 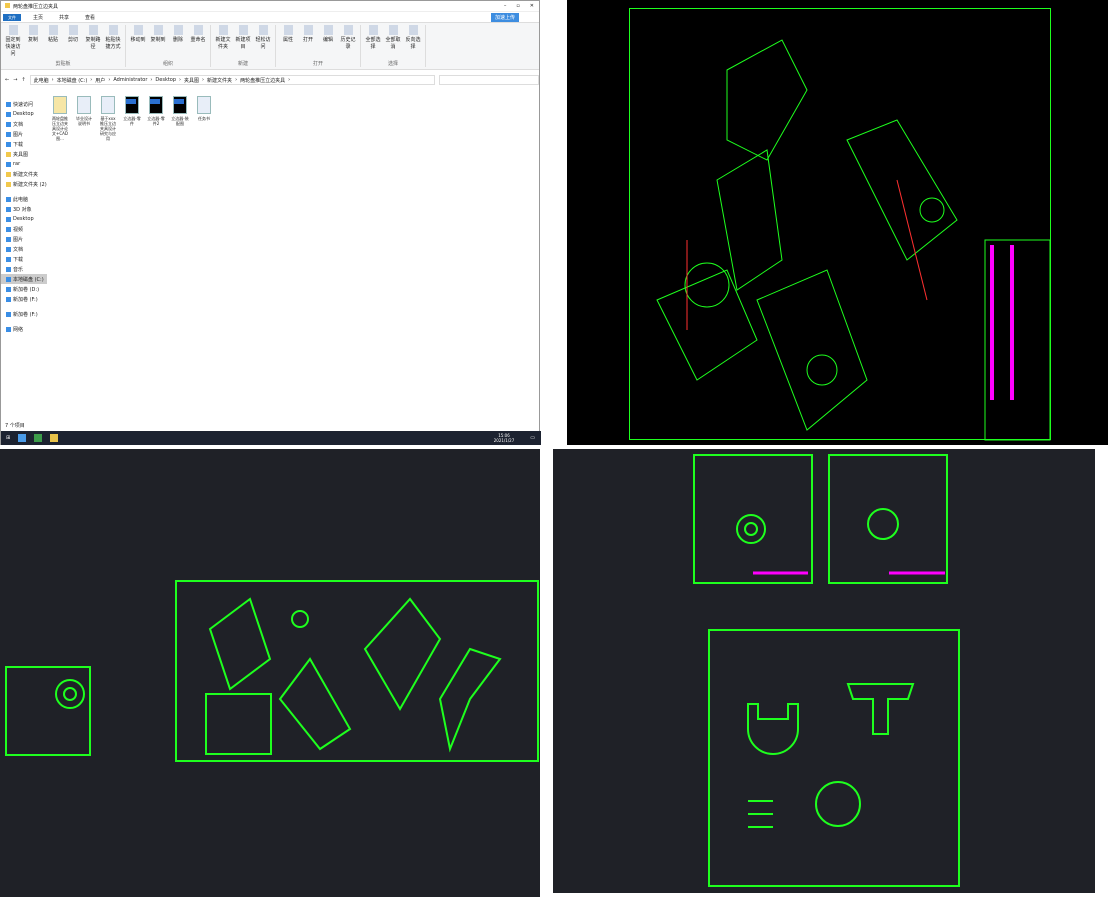 What do you see at coordinates (91, 80) in the screenshot?
I see `chevron-right-icon: ›` at bounding box center [91, 80].